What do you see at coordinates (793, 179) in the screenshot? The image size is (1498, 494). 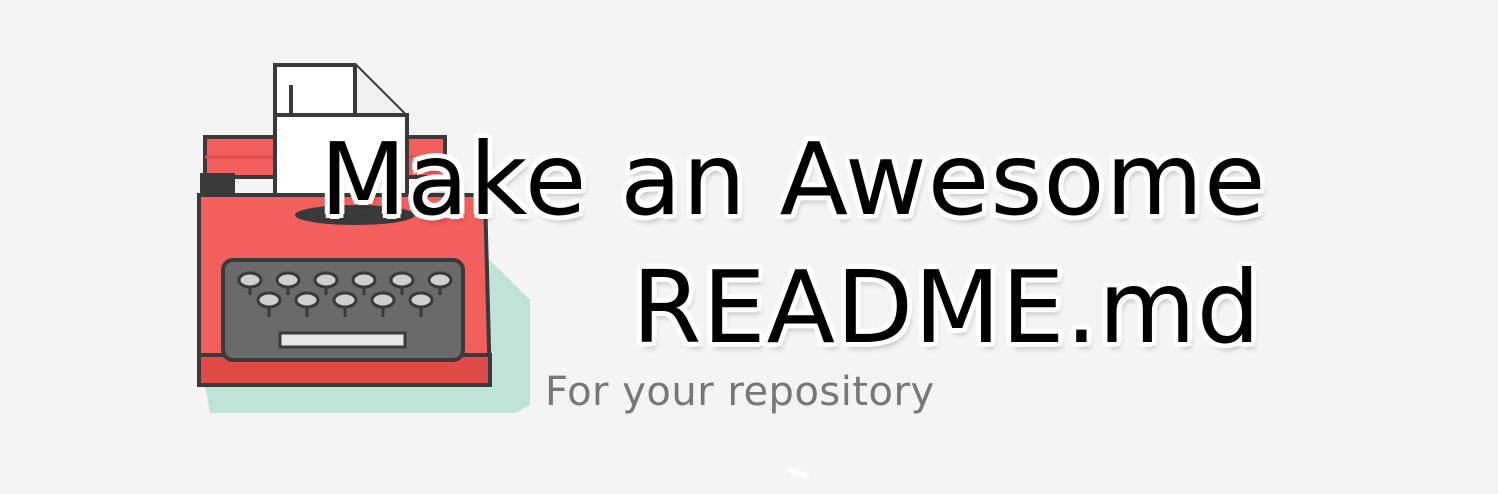 I see `title-line-1: Make an Awesome` at bounding box center [793, 179].